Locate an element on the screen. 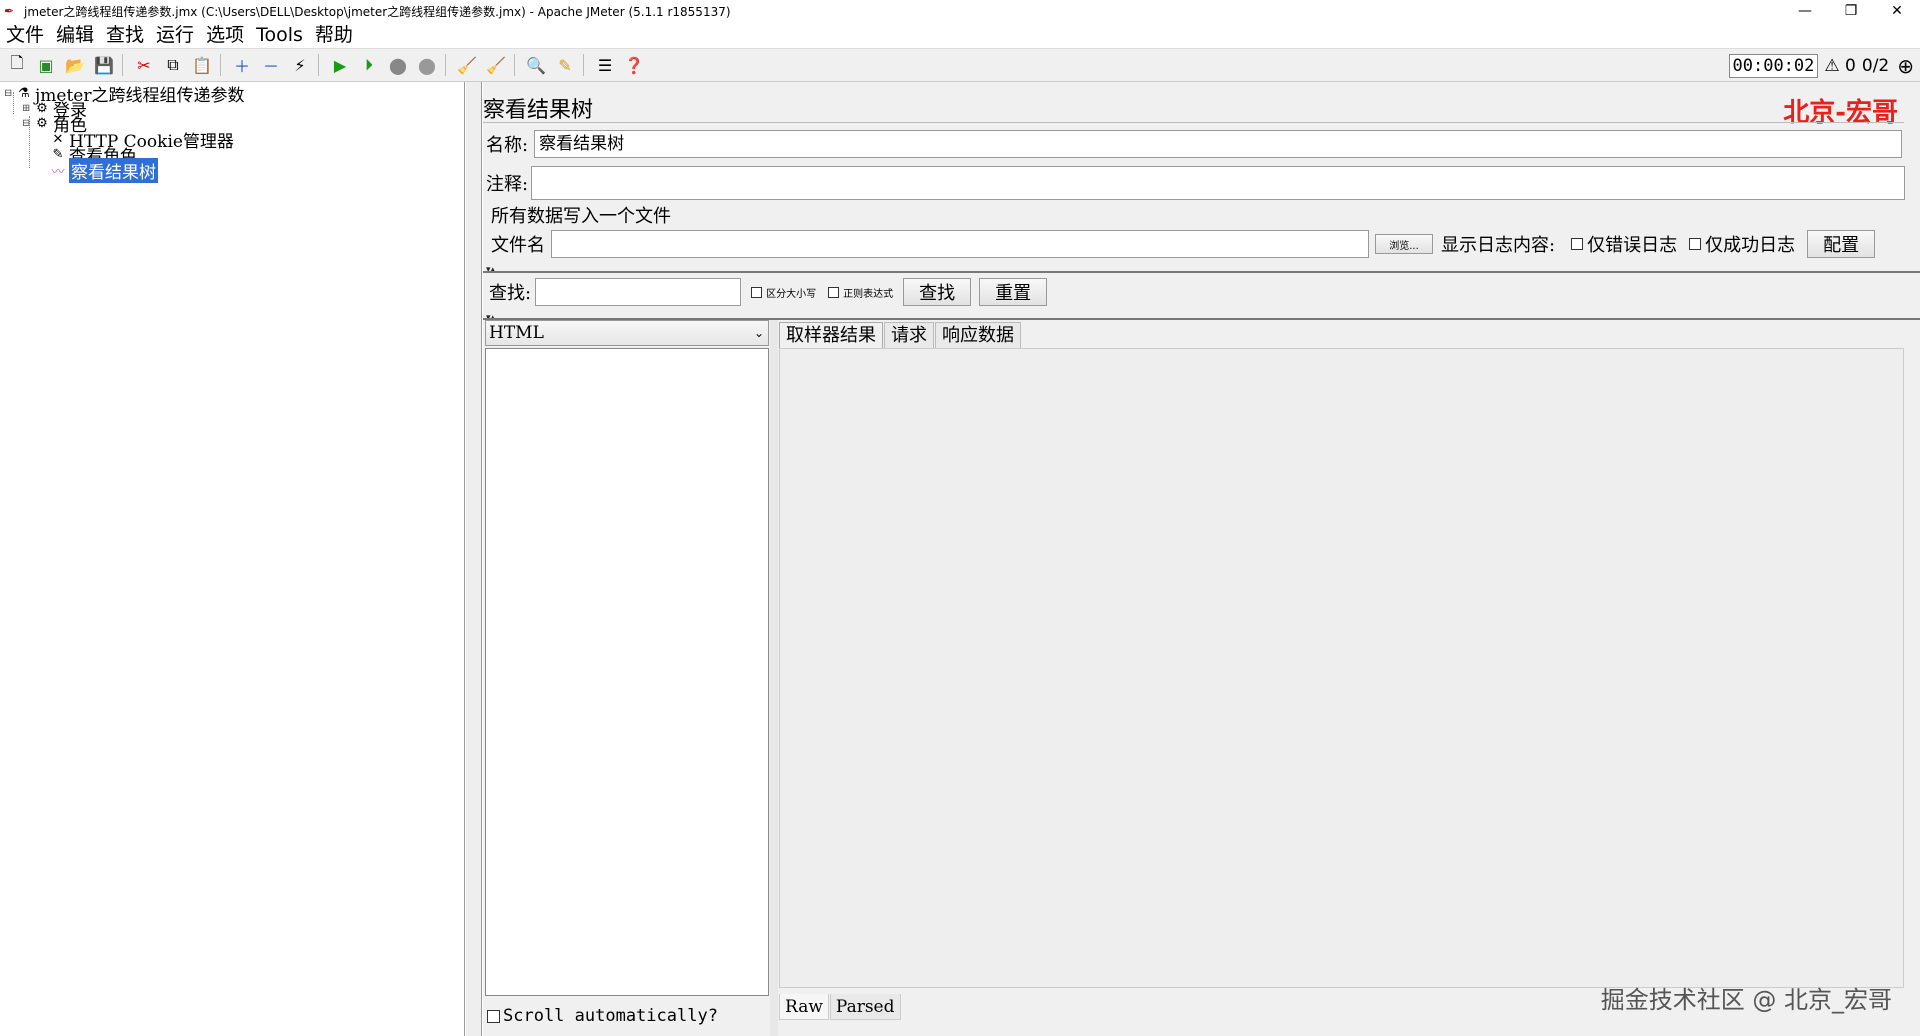 The height and width of the screenshot is (1036, 1920). case-sensitive-checkbox: 区分大小写 is located at coordinates (783, 292).